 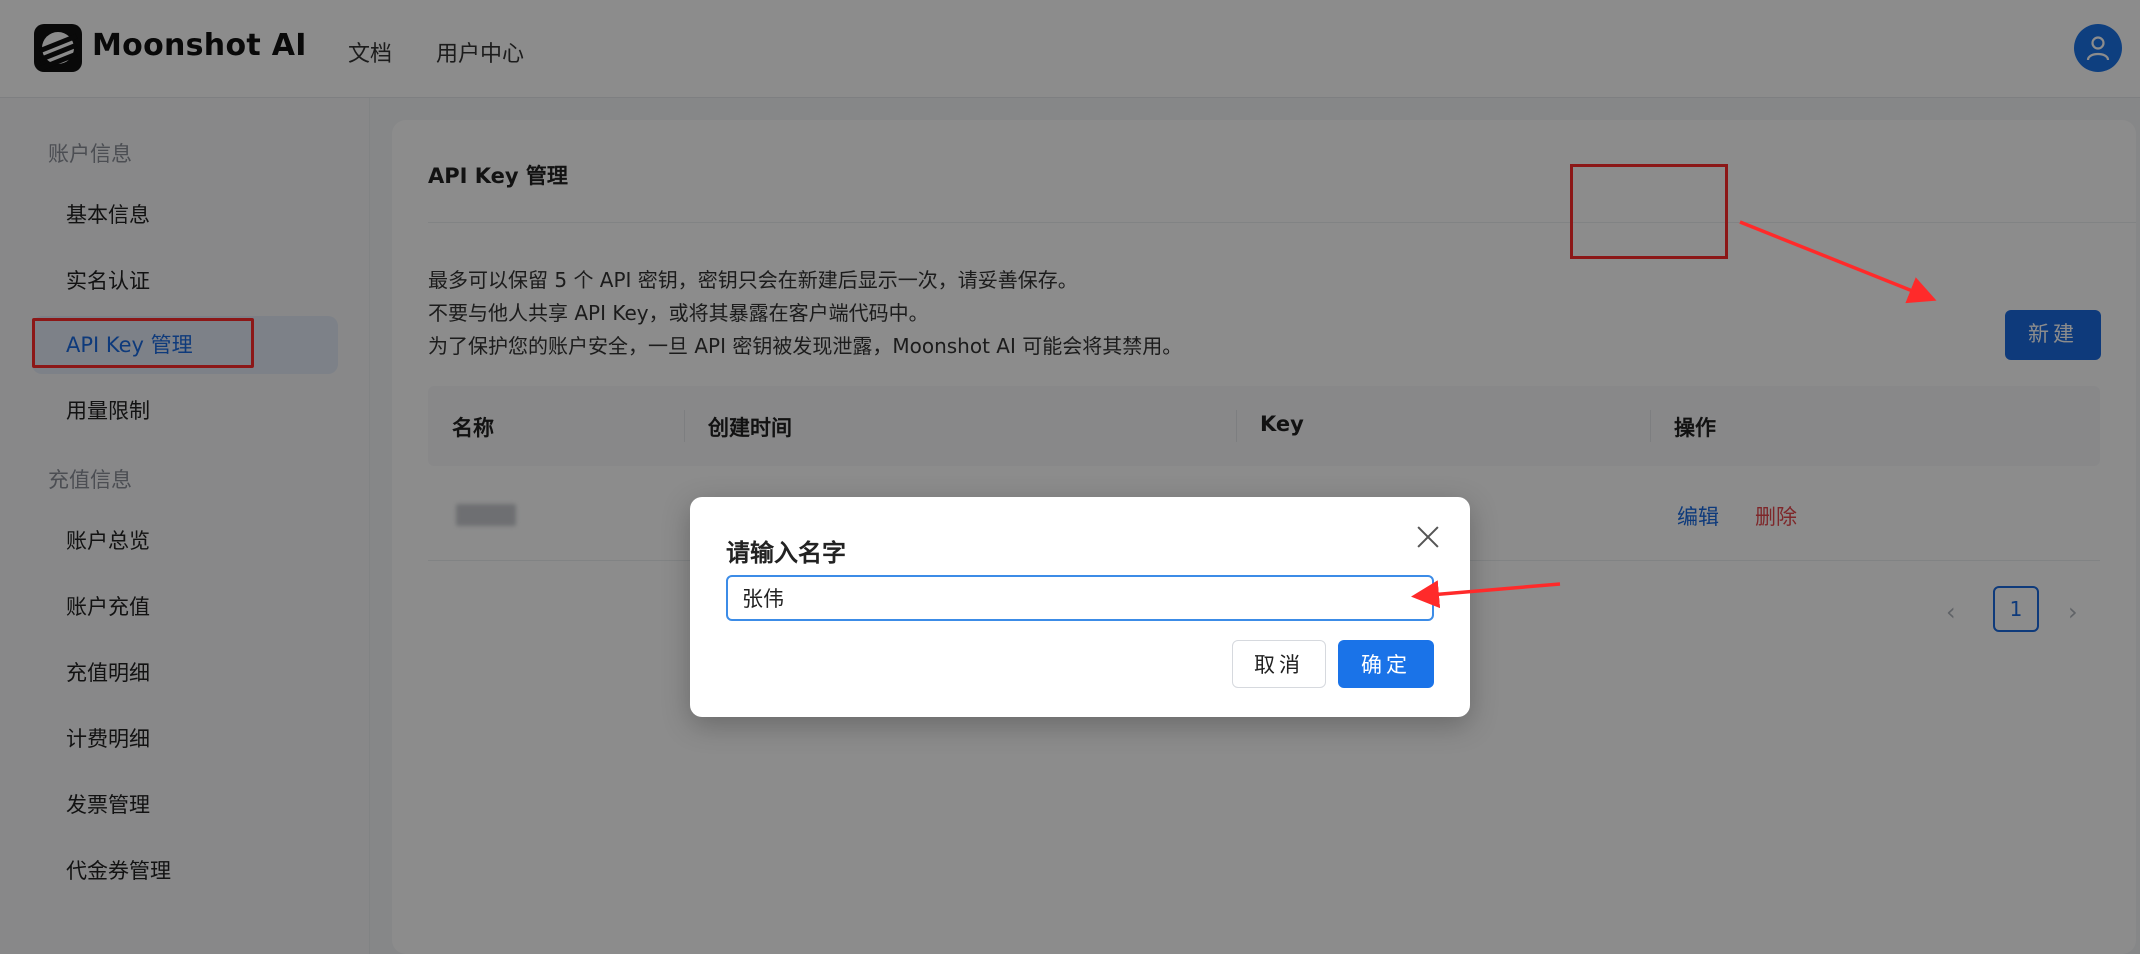 I want to click on name-input, so click(x=1080, y=598).